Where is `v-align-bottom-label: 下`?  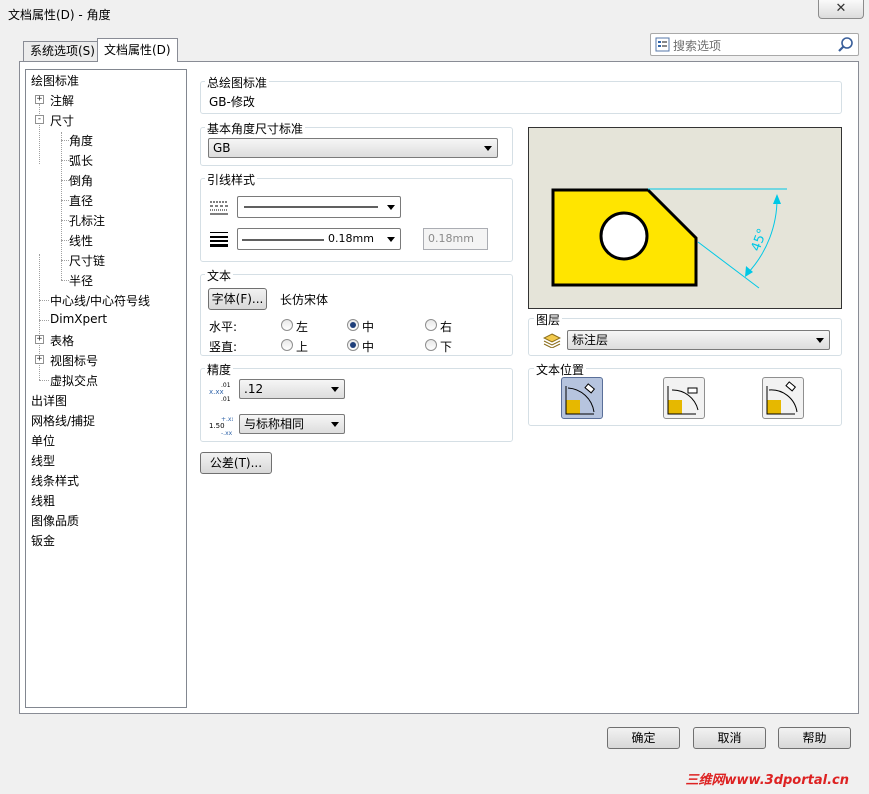 v-align-bottom-label: 下 is located at coordinates (446, 347).